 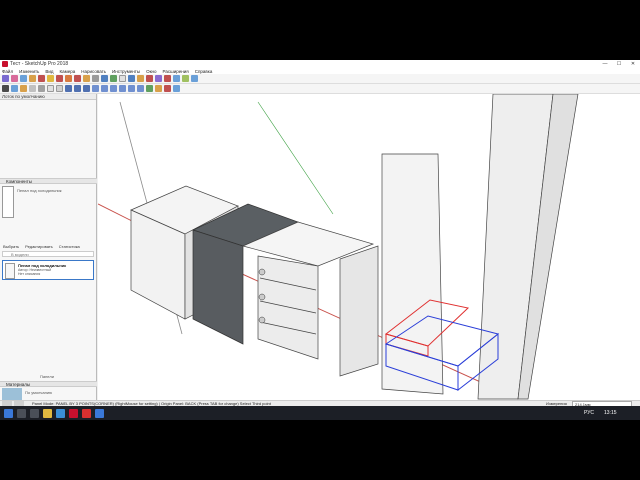 I want to click on rectangle-tool-icon, so click(x=41, y=78).